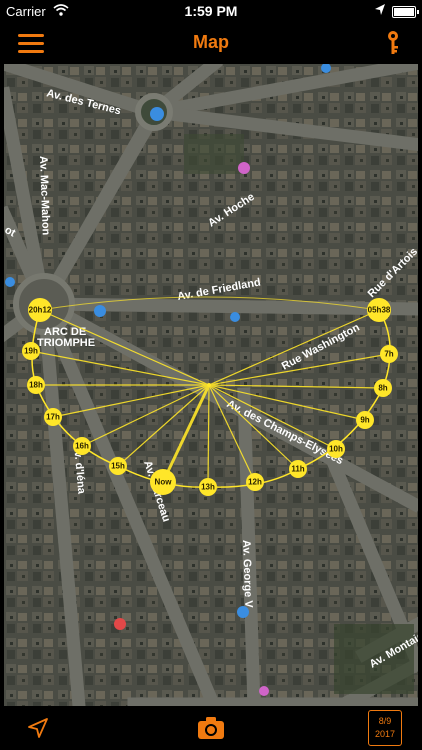 This screenshot has width=422, height=750. I want to click on svg-text: 7h, so click(388, 354).